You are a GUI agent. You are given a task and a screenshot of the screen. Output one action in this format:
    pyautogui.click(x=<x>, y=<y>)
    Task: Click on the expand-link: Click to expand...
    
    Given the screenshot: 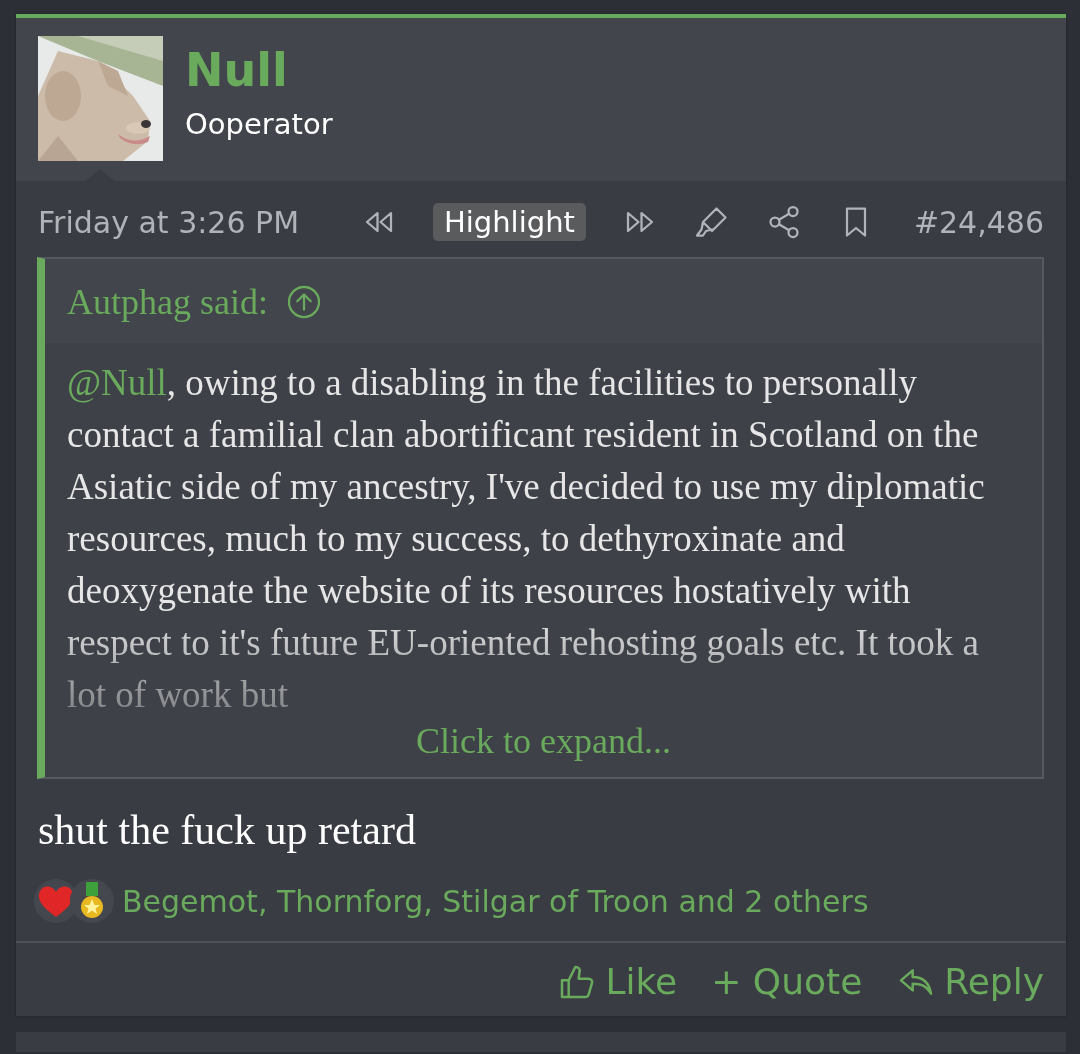 What is the action you would take?
    pyautogui.click(x=543, y=745)
    